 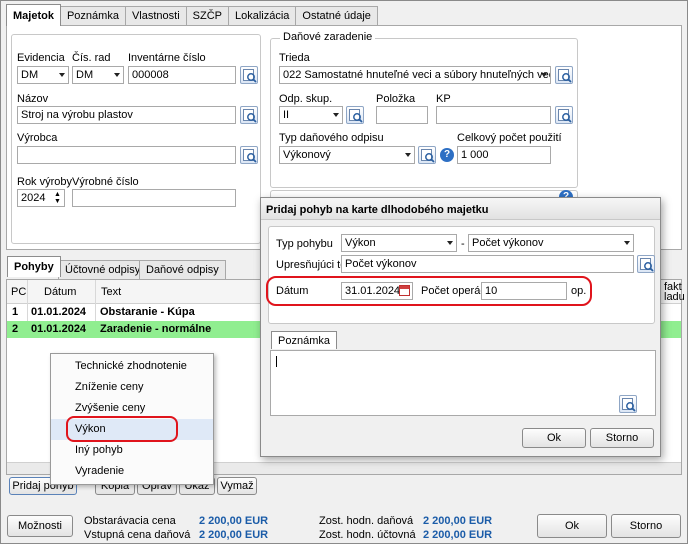 What do you see at coordinates (646, 264) in the screenshot?
I see `lookup-button-upresnujuci` at bounding box center [646, 264].